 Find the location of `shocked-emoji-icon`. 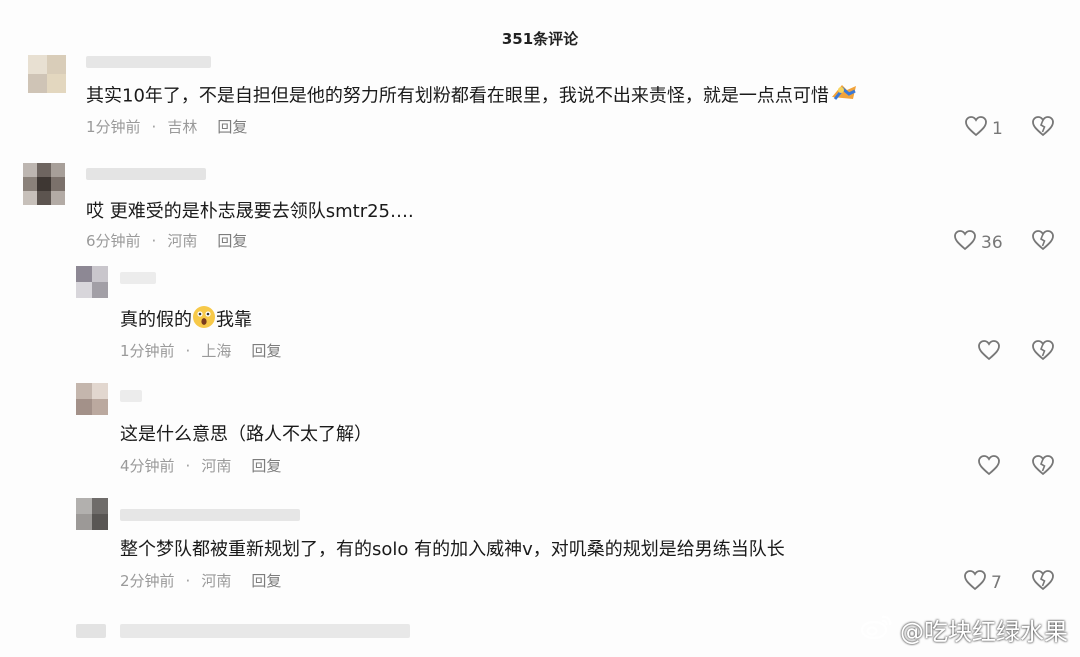

shocked-emoji-icon is located at coordinates (204, 320).